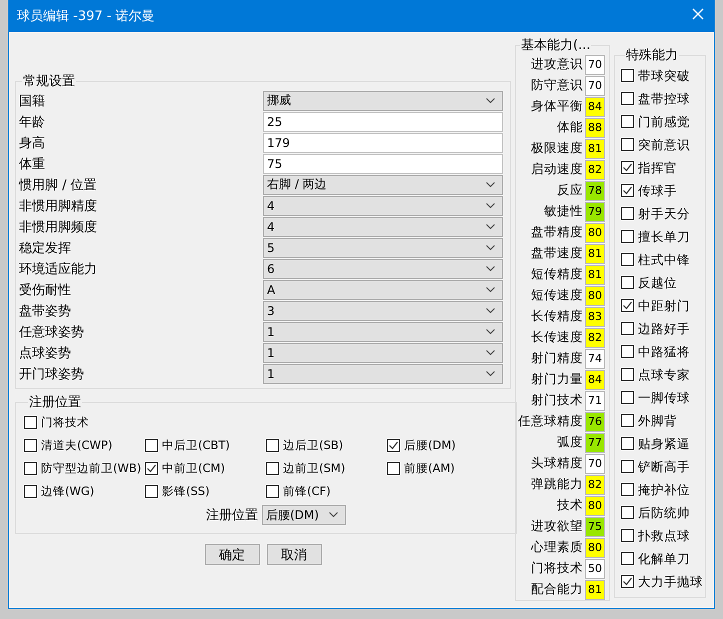  Describe the element at coordinates (314, 468) in the screenshot. I see `checkbox-label: 边前卫(SM)` at that location.